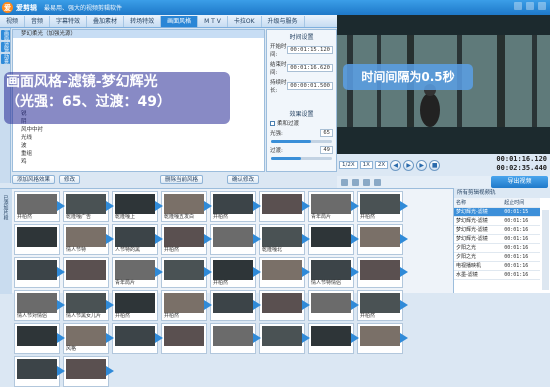 The image size is (550, 387). Describe the element at coordinates (138, 130) in the screenshot. I see `effect-list-item: 风中中衬` at that location.